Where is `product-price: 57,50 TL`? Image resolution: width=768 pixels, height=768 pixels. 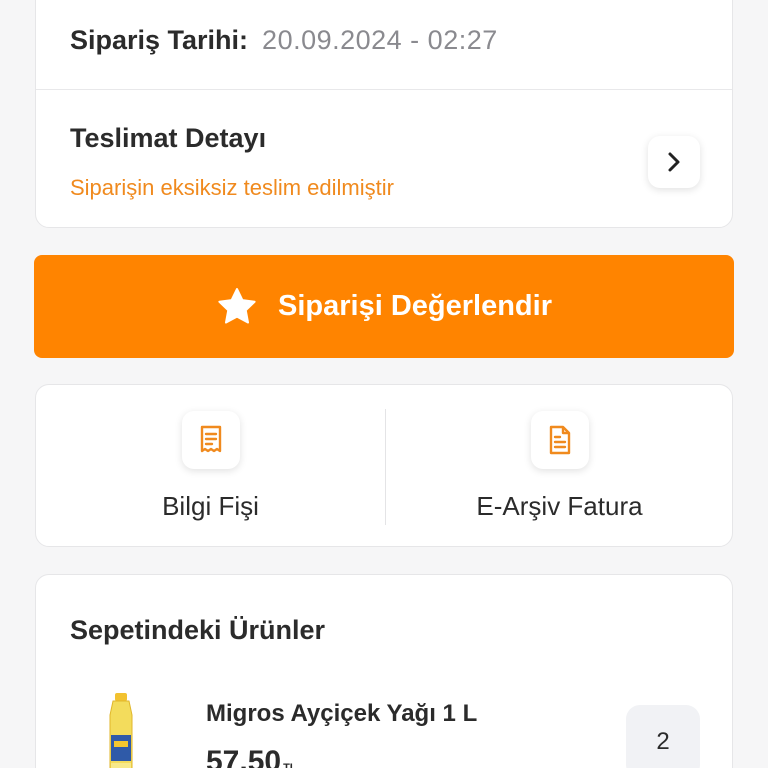 product-price: 57,50 TL is located at coordinates (251, 756).